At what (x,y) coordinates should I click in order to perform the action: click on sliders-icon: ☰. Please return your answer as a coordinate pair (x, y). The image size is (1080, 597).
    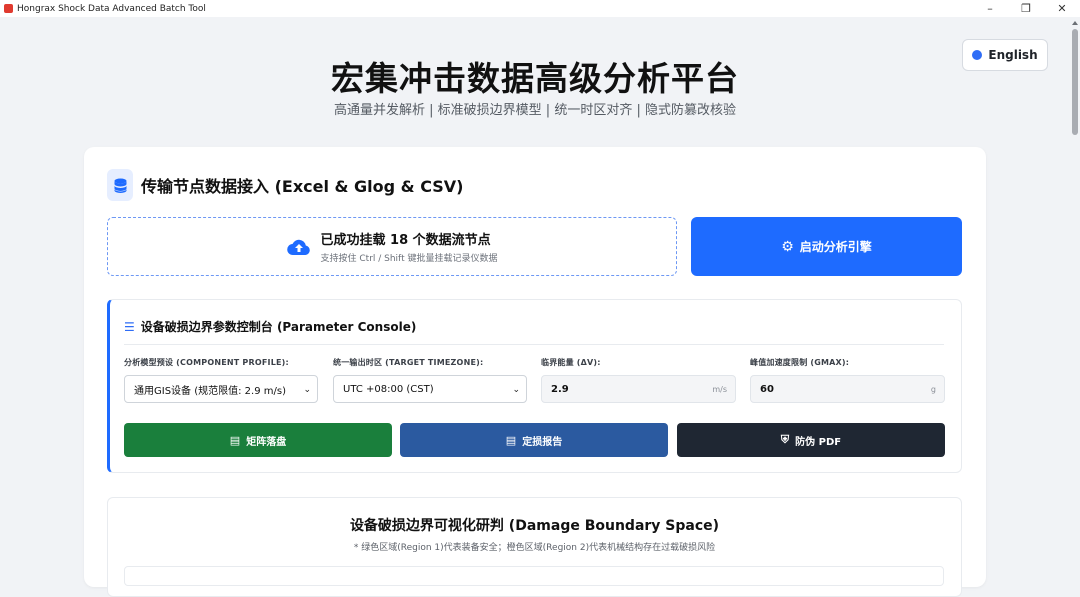
    Looking at the image, I should click on (129, 326).